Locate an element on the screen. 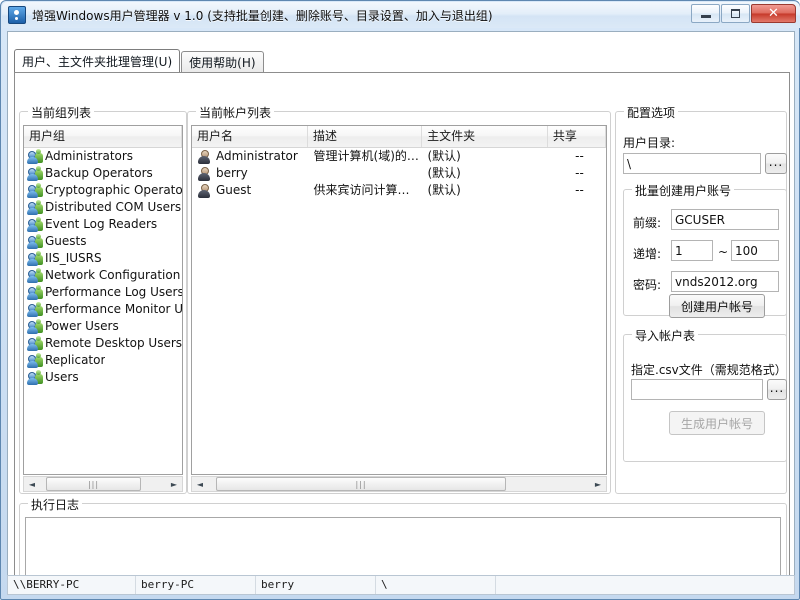 The height and width of the screenshot is (600, 800). group-list-item: IIS_IUSRS is located at coordinates (103, 258).